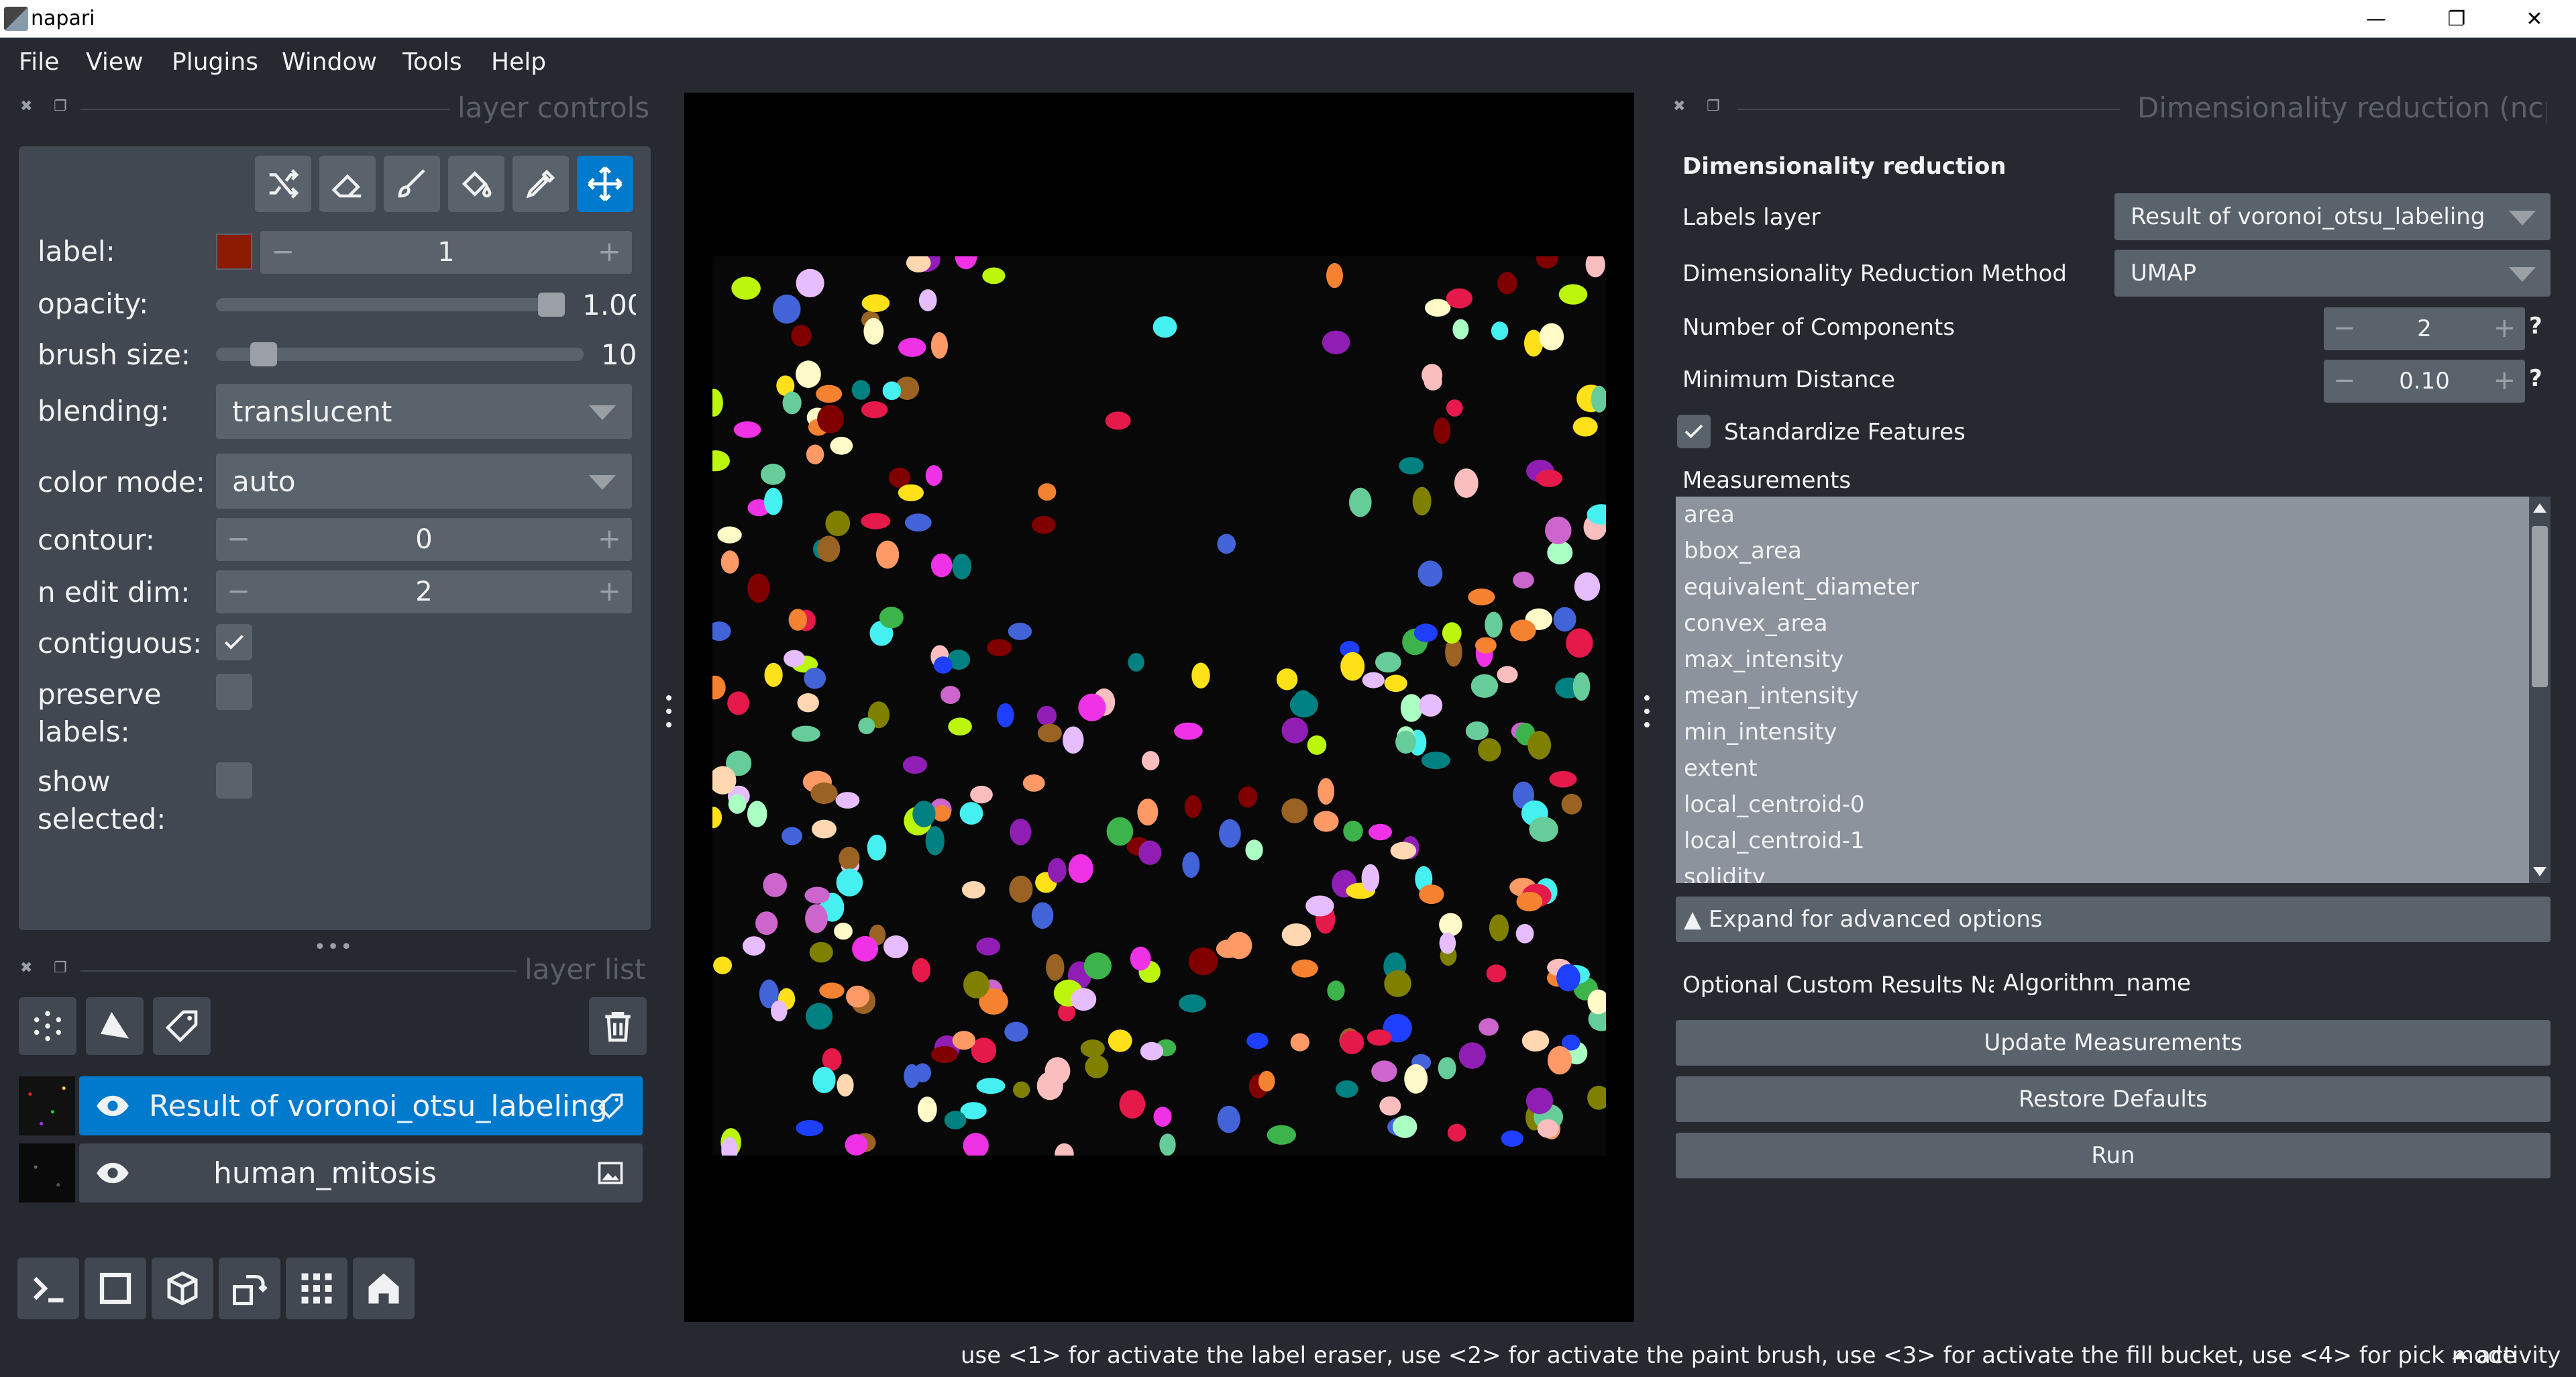  Describe the element at coordinates (476, 184) in the screenshot. I see `fill-bucket-button` at that location.